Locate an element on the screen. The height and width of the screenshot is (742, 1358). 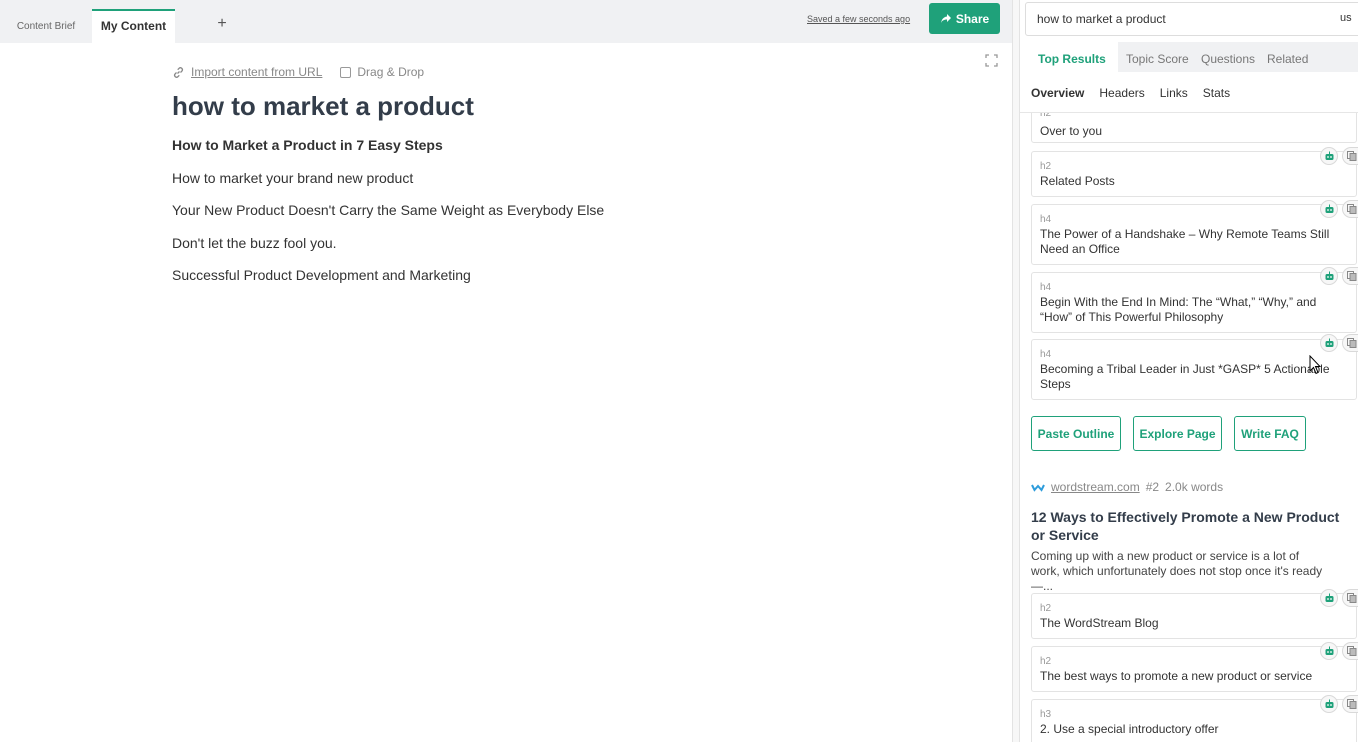
add-tab-button: + is located at coordinates (222, 26).